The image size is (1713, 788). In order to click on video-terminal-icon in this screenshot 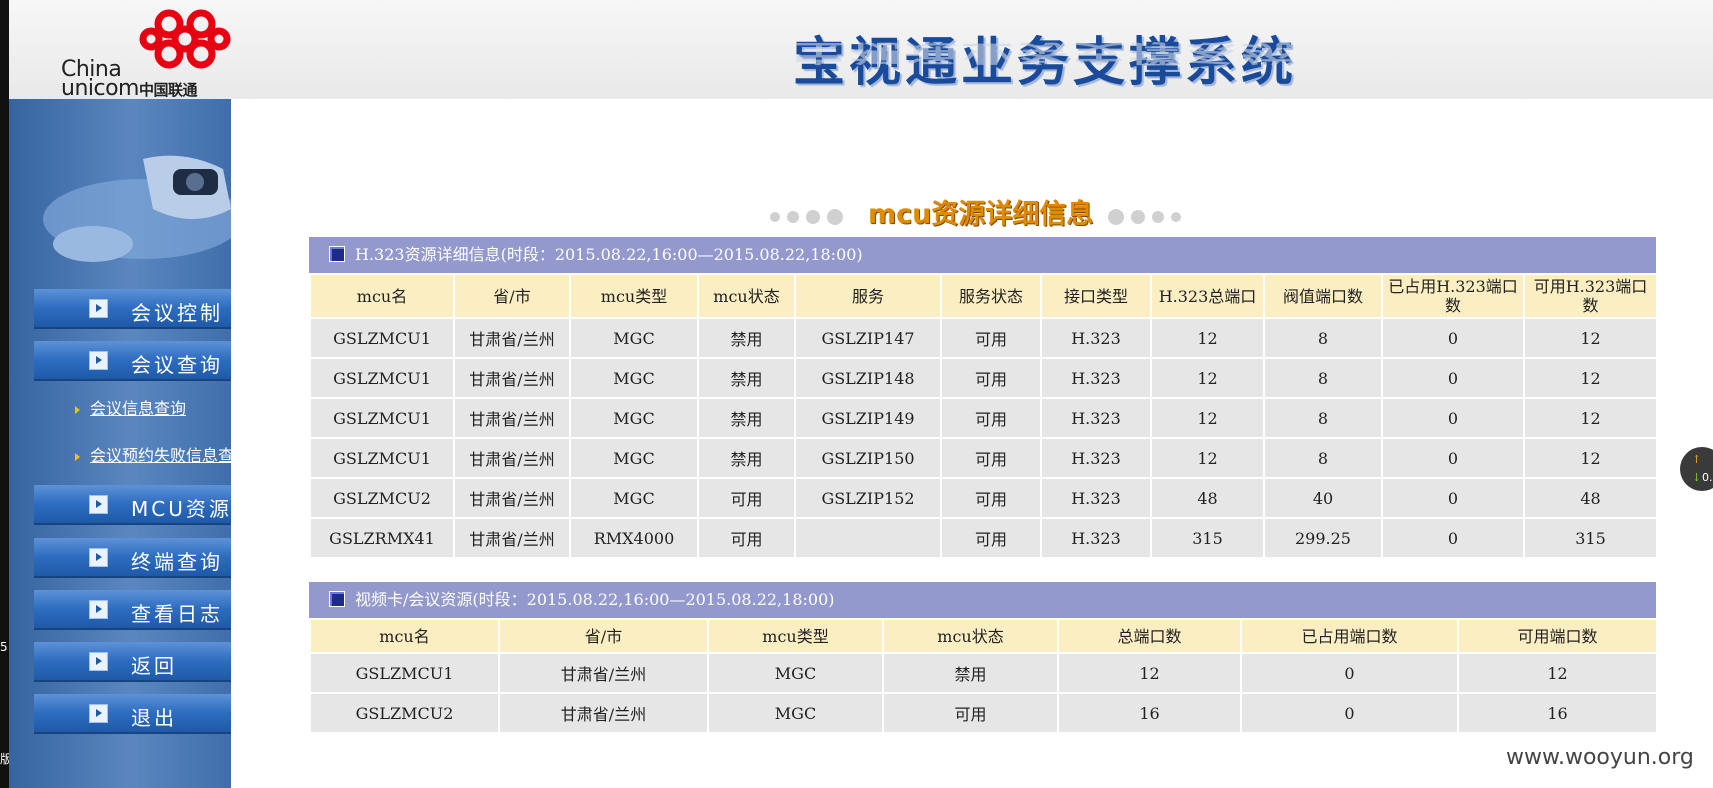, I will do `click(137, 208)`.